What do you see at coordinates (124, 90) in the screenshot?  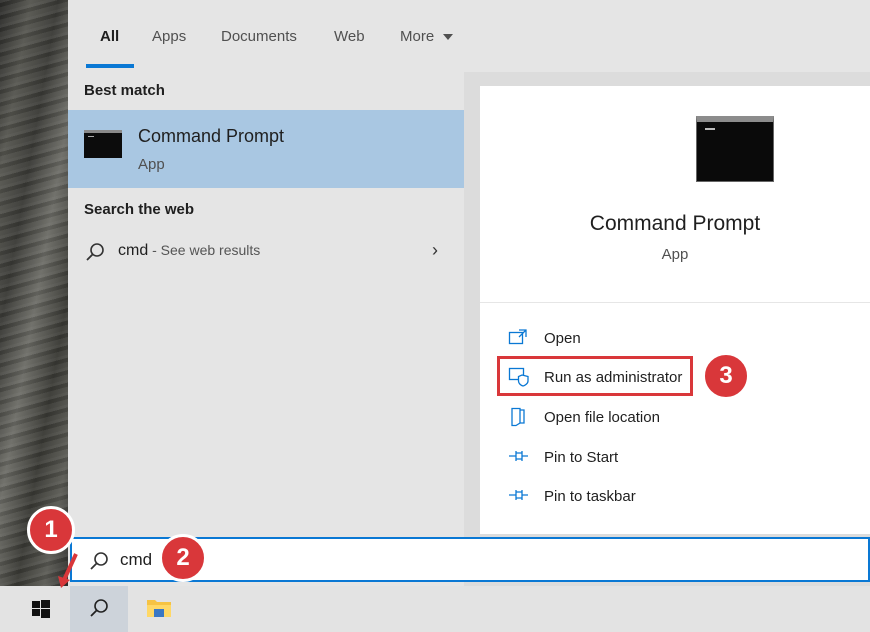 I see `best-match-heading: Best match` at bounding box center [124, 90].